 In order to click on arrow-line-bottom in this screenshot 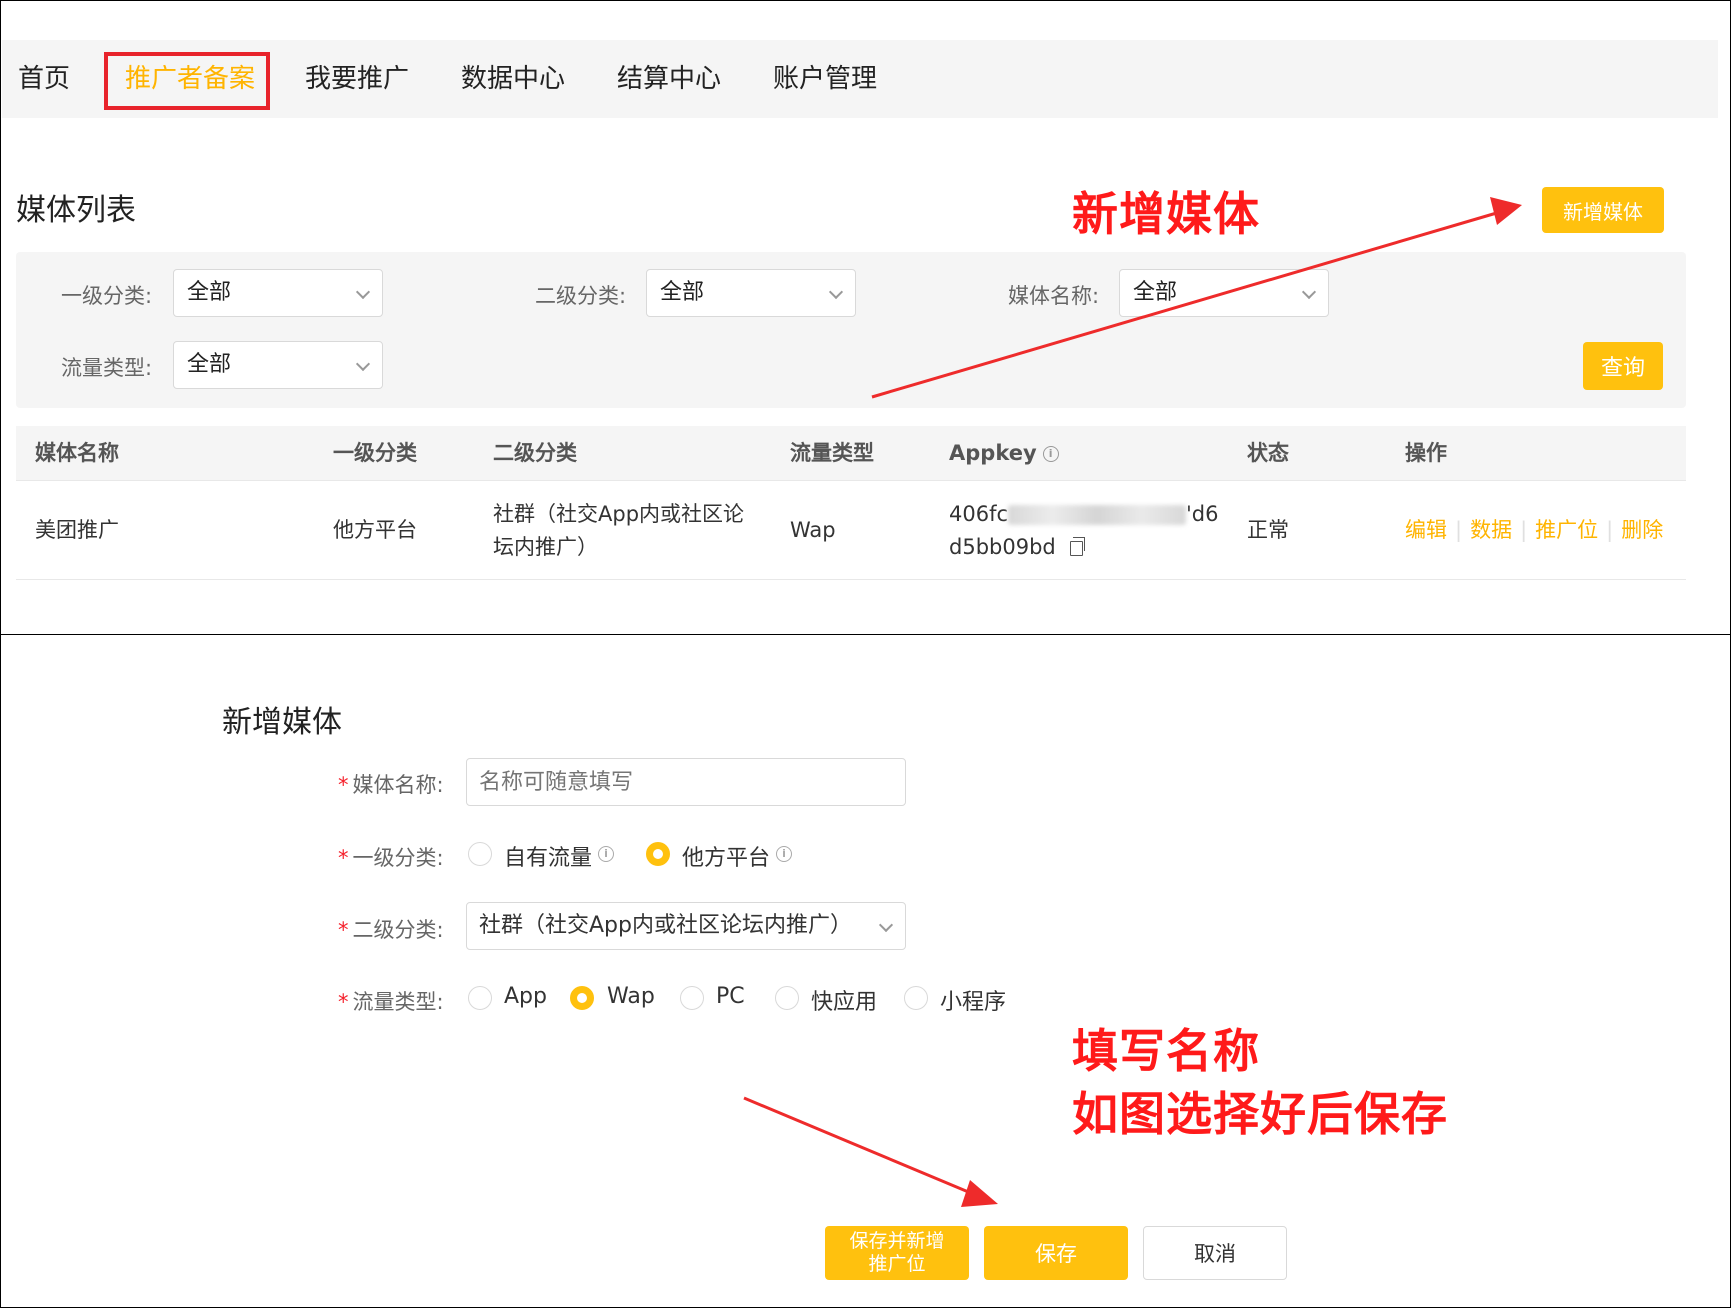, I will do `click(861, 1147)`.